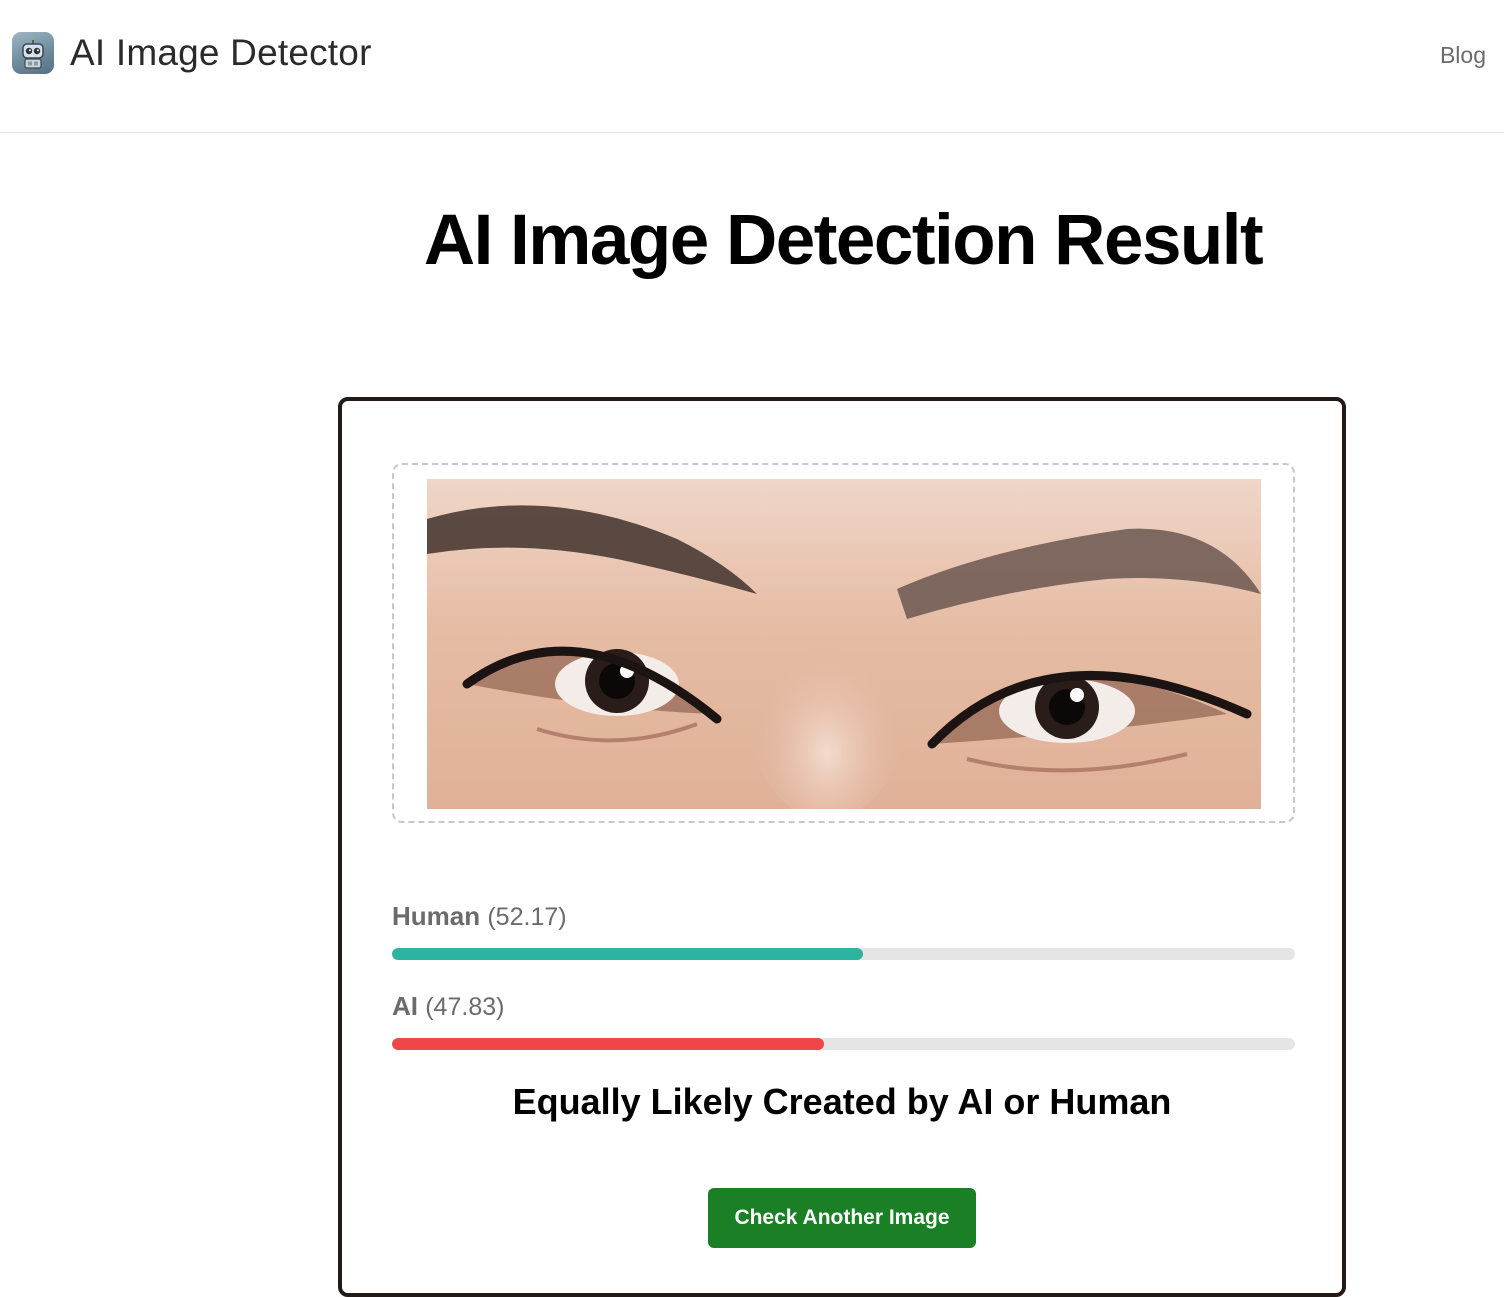 This screenshot has width=1504, height=1297. I want to click on ai-score-bar, so click(843, 1044).